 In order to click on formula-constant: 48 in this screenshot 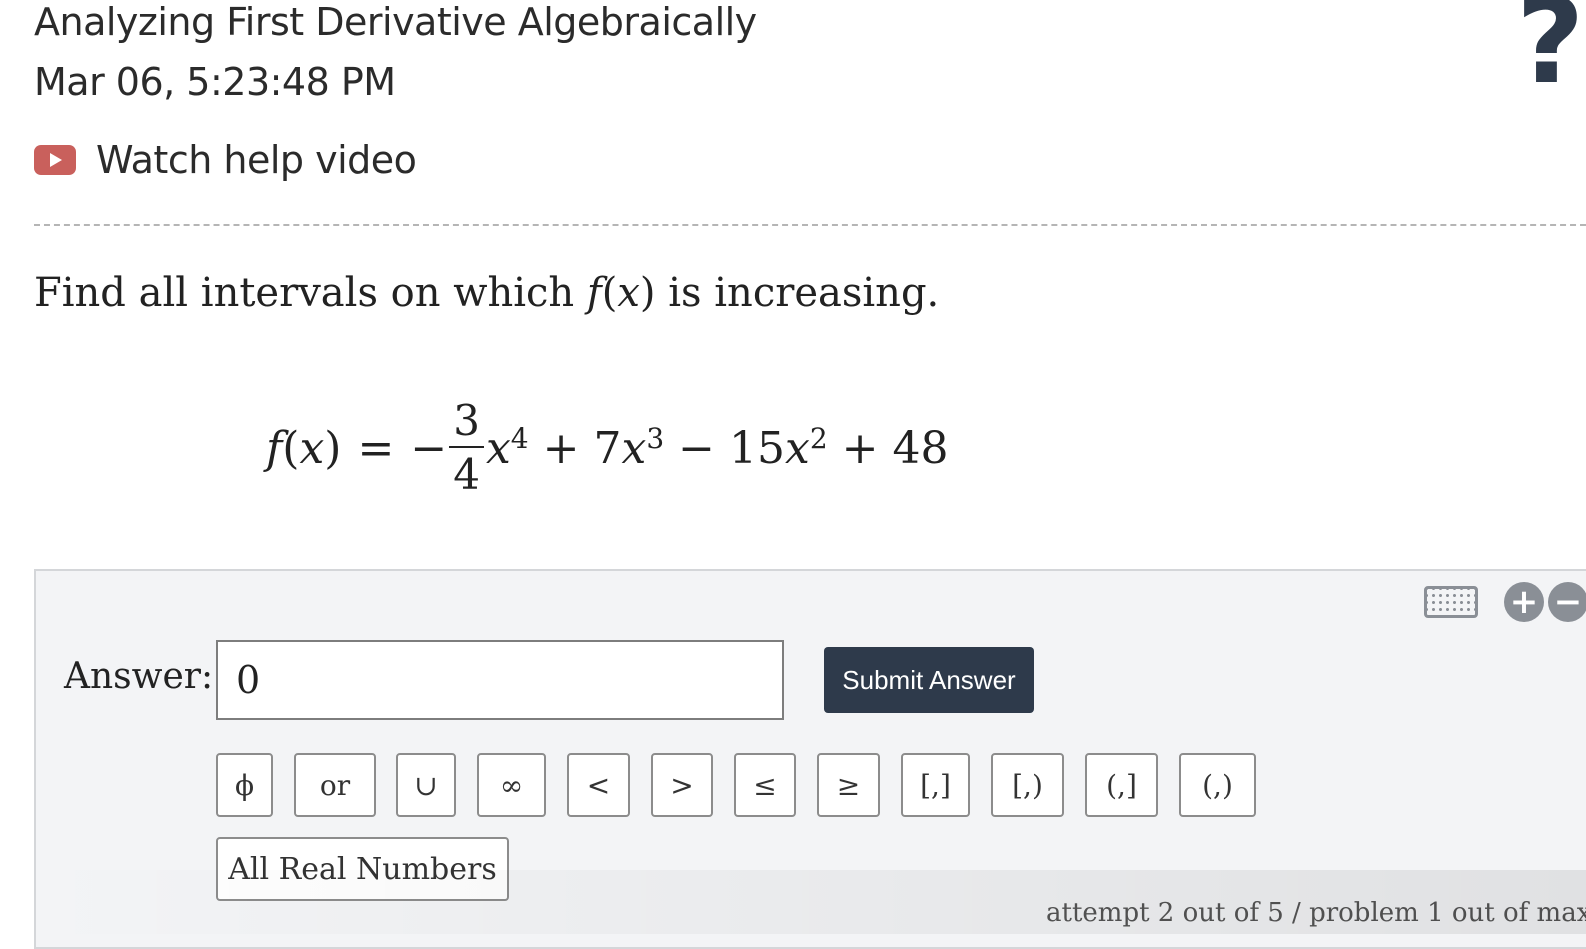, I will do `click(920, 448)`.